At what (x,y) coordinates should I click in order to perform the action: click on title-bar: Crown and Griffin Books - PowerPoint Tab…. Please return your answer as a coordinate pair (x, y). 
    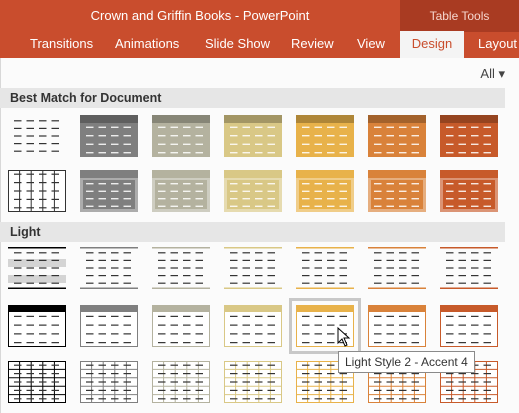
    Looking at the image, I should click on (259, 29).